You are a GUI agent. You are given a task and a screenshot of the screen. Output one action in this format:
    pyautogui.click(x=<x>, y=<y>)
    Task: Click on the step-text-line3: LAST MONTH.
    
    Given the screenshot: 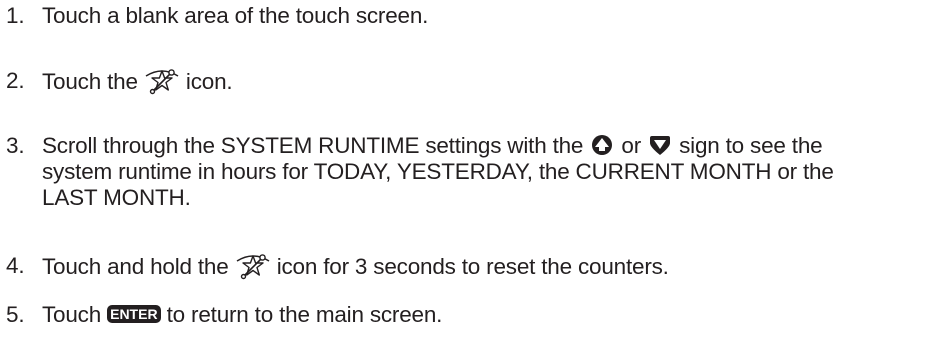 What is the action you would take?
    pyautogui.click(x=116, y=197)
    